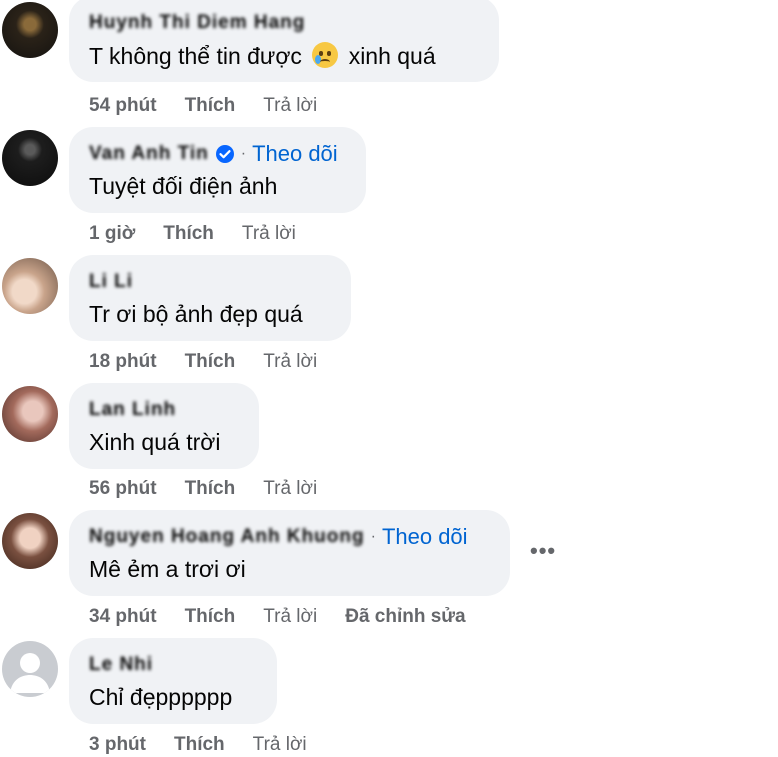 The image size is (778, 757). I want to click on commenter-name: Van Anh Tin, so click(149, 154).